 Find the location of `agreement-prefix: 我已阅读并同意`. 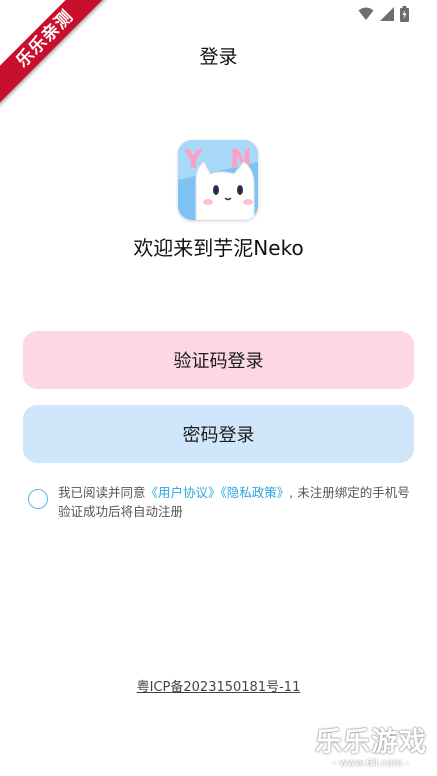

agreement-prefix: 我已阅读并同意 is located at coordinates (102, 492).